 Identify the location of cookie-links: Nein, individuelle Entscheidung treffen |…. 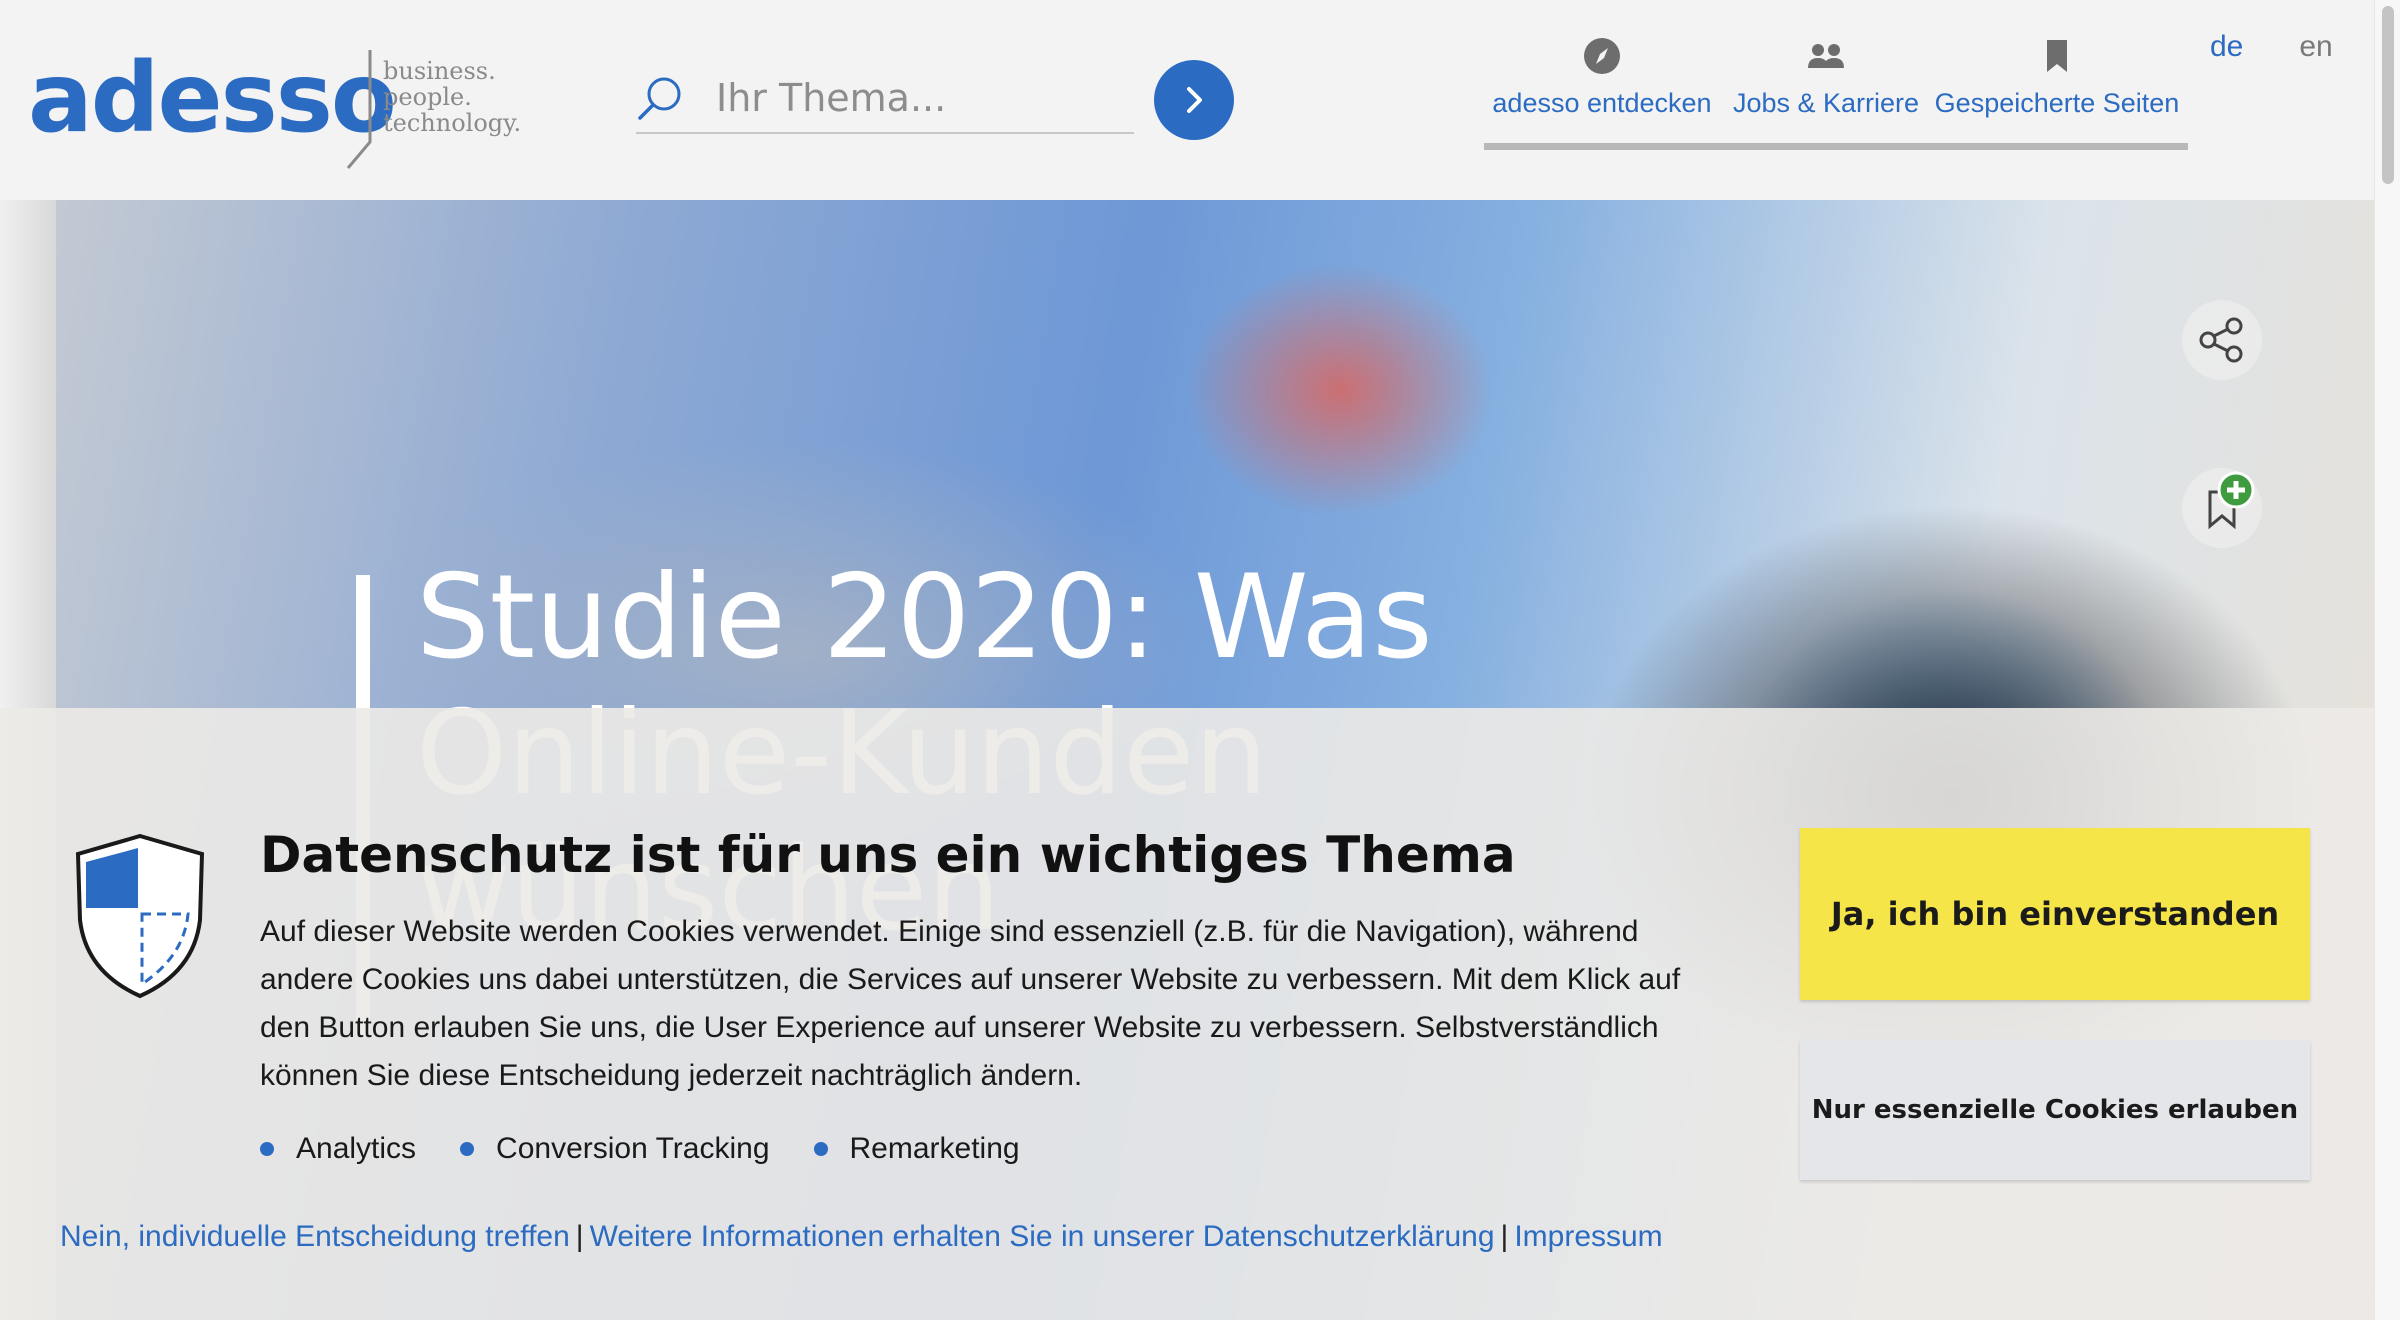
(861, 1237).